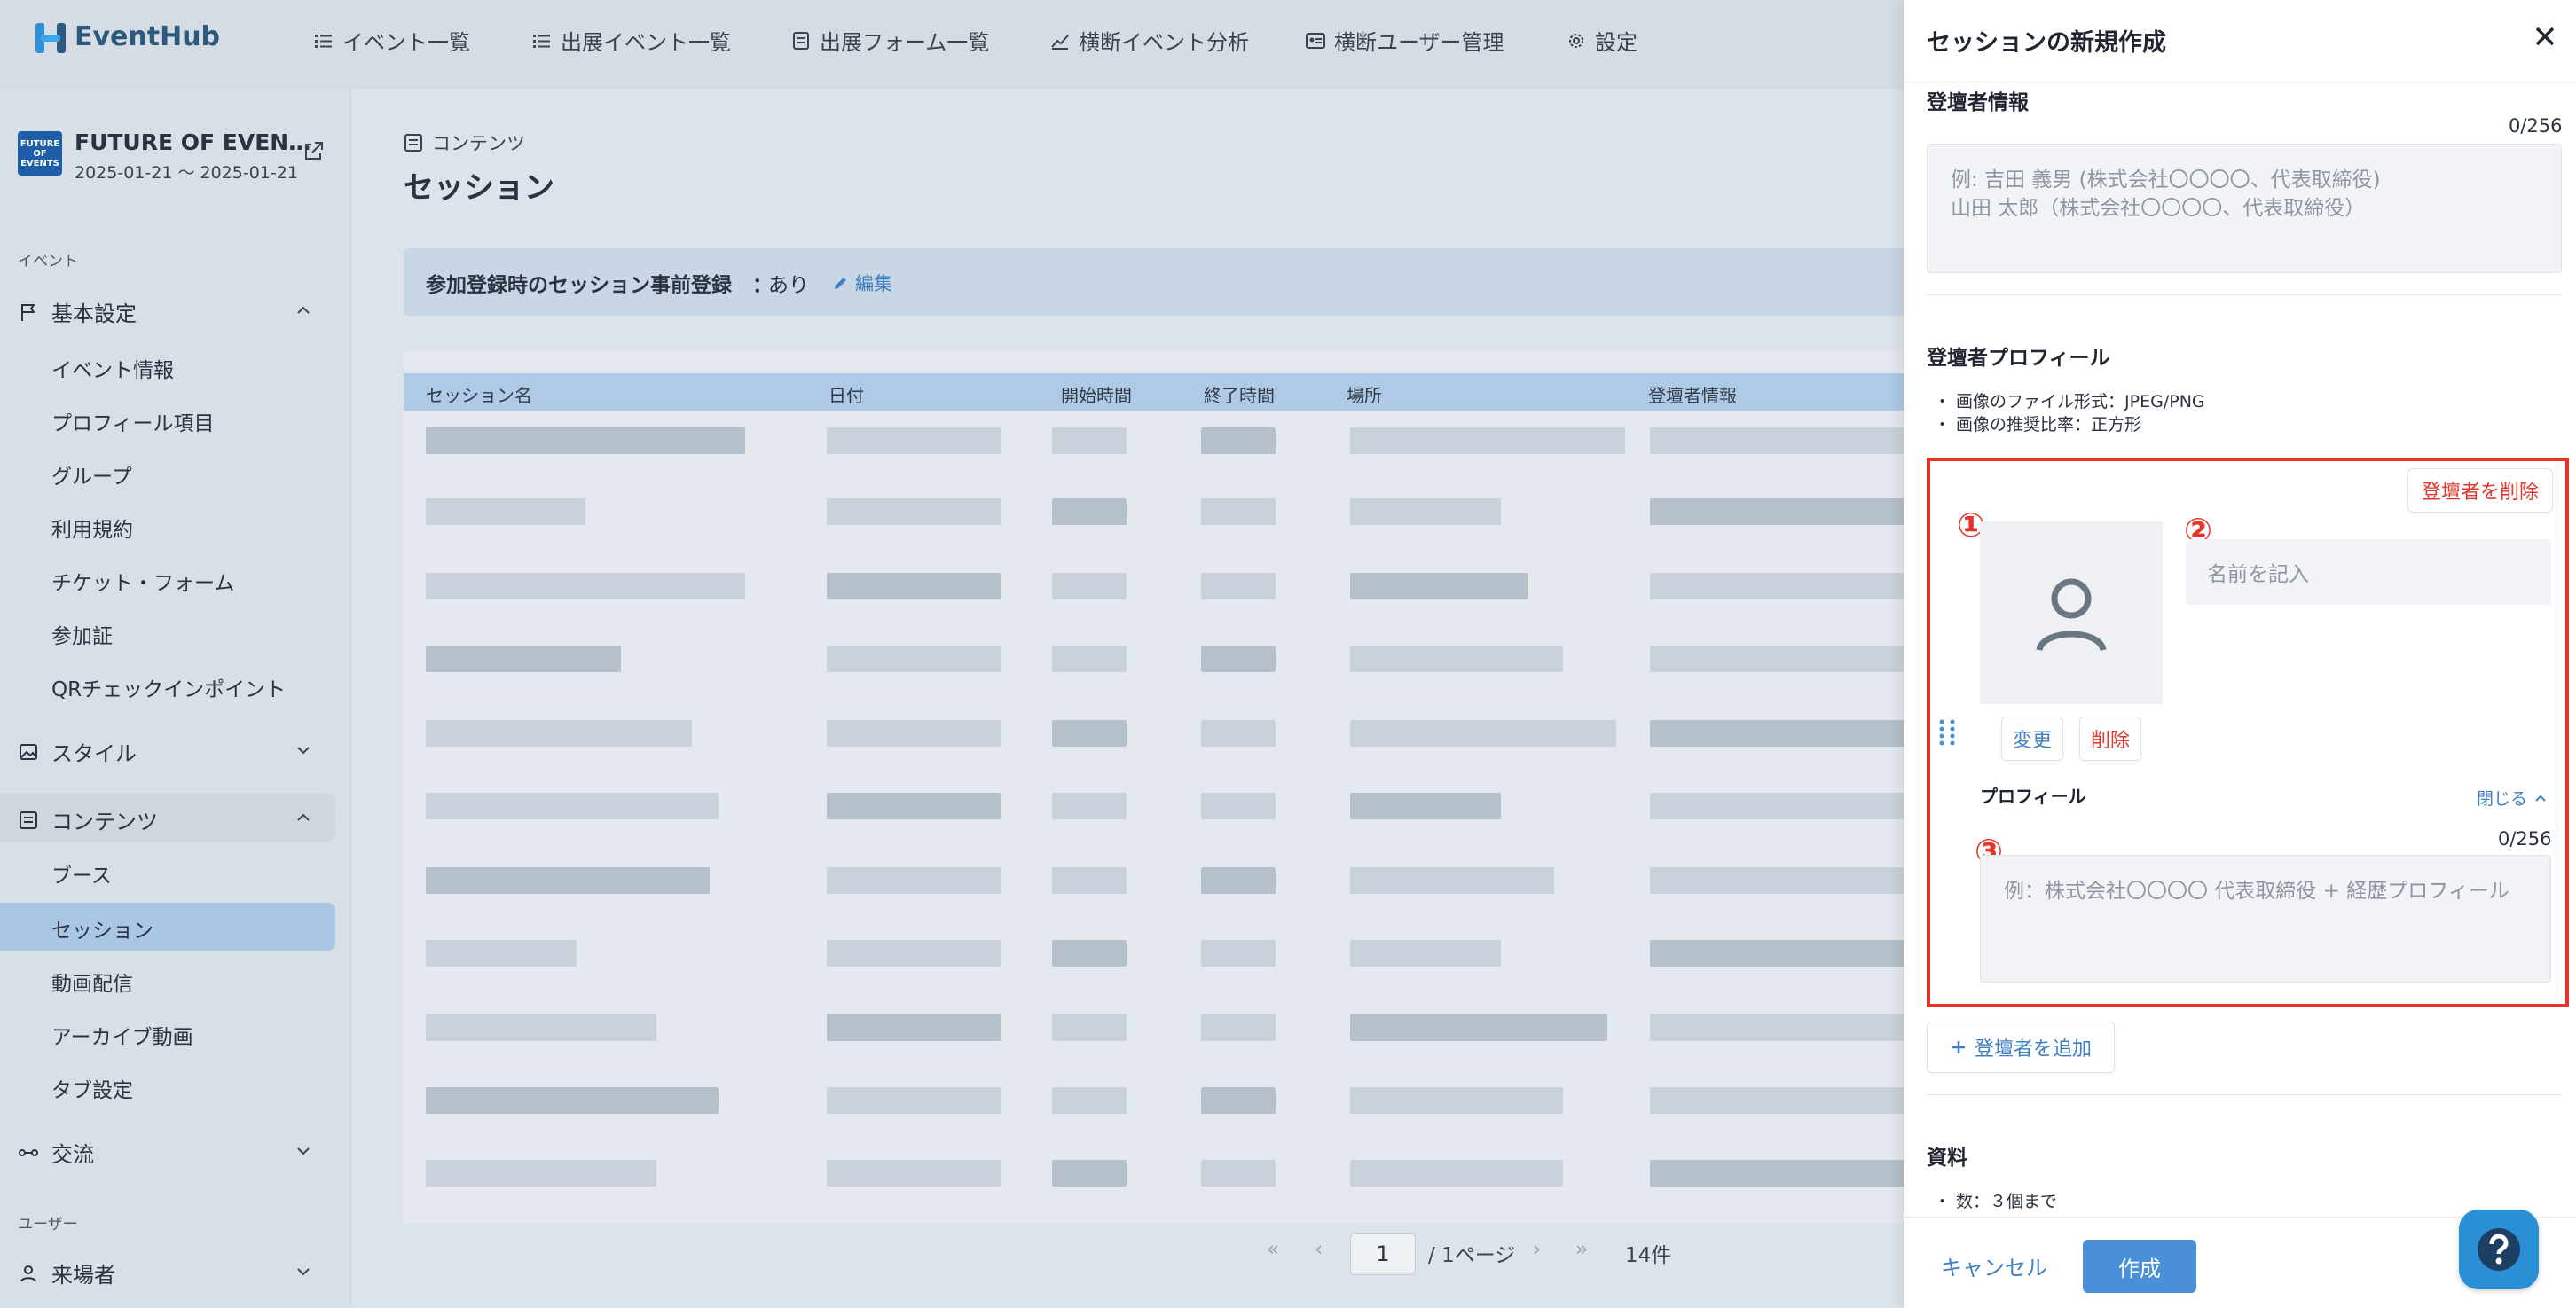 Image resolution: width=2576 pixels, height=1308 pixels. Describe the element at coordinates (133, 421) in the screenshot. I see `sidebar-item-profile-fields: プロフィール項目` at that location.